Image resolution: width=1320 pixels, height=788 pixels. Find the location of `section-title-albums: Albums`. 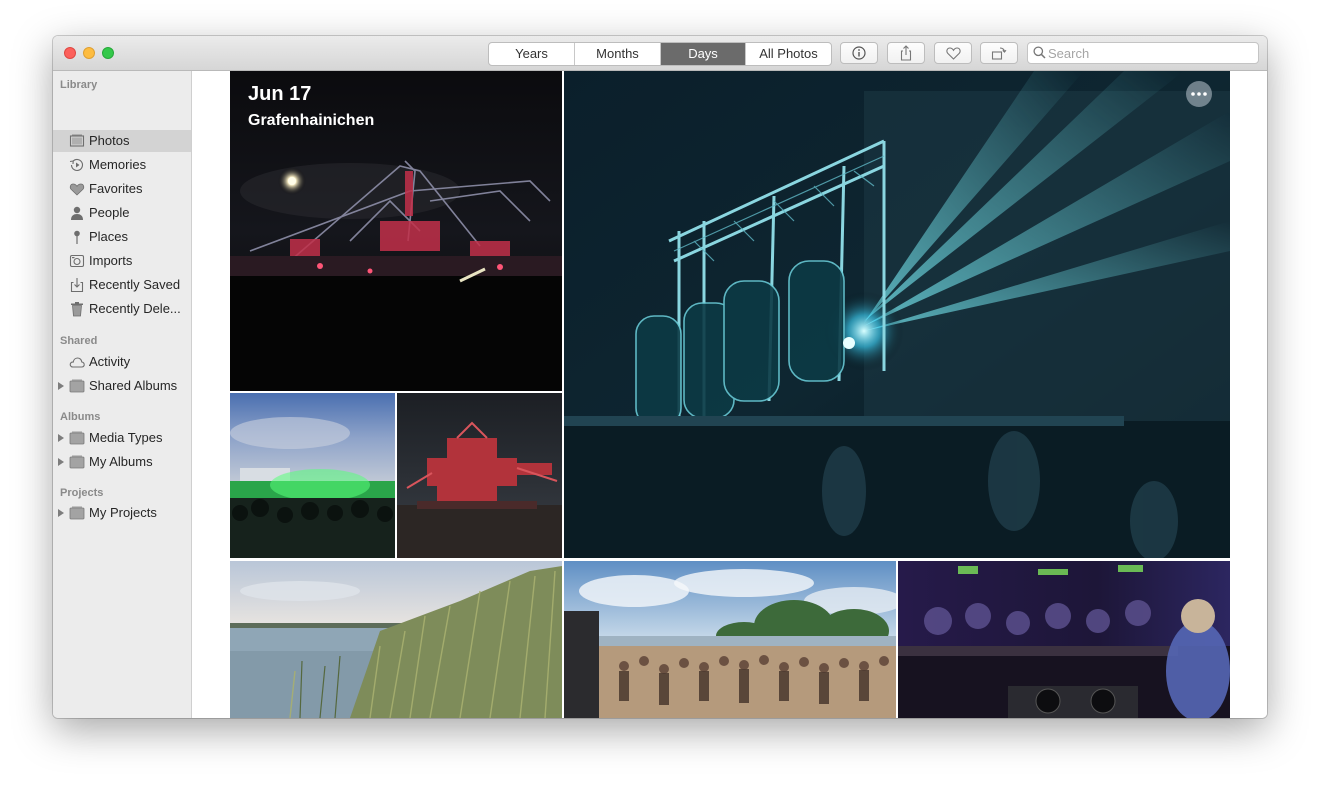

section-title-albums: Albums is located at coordinates (80, 417).